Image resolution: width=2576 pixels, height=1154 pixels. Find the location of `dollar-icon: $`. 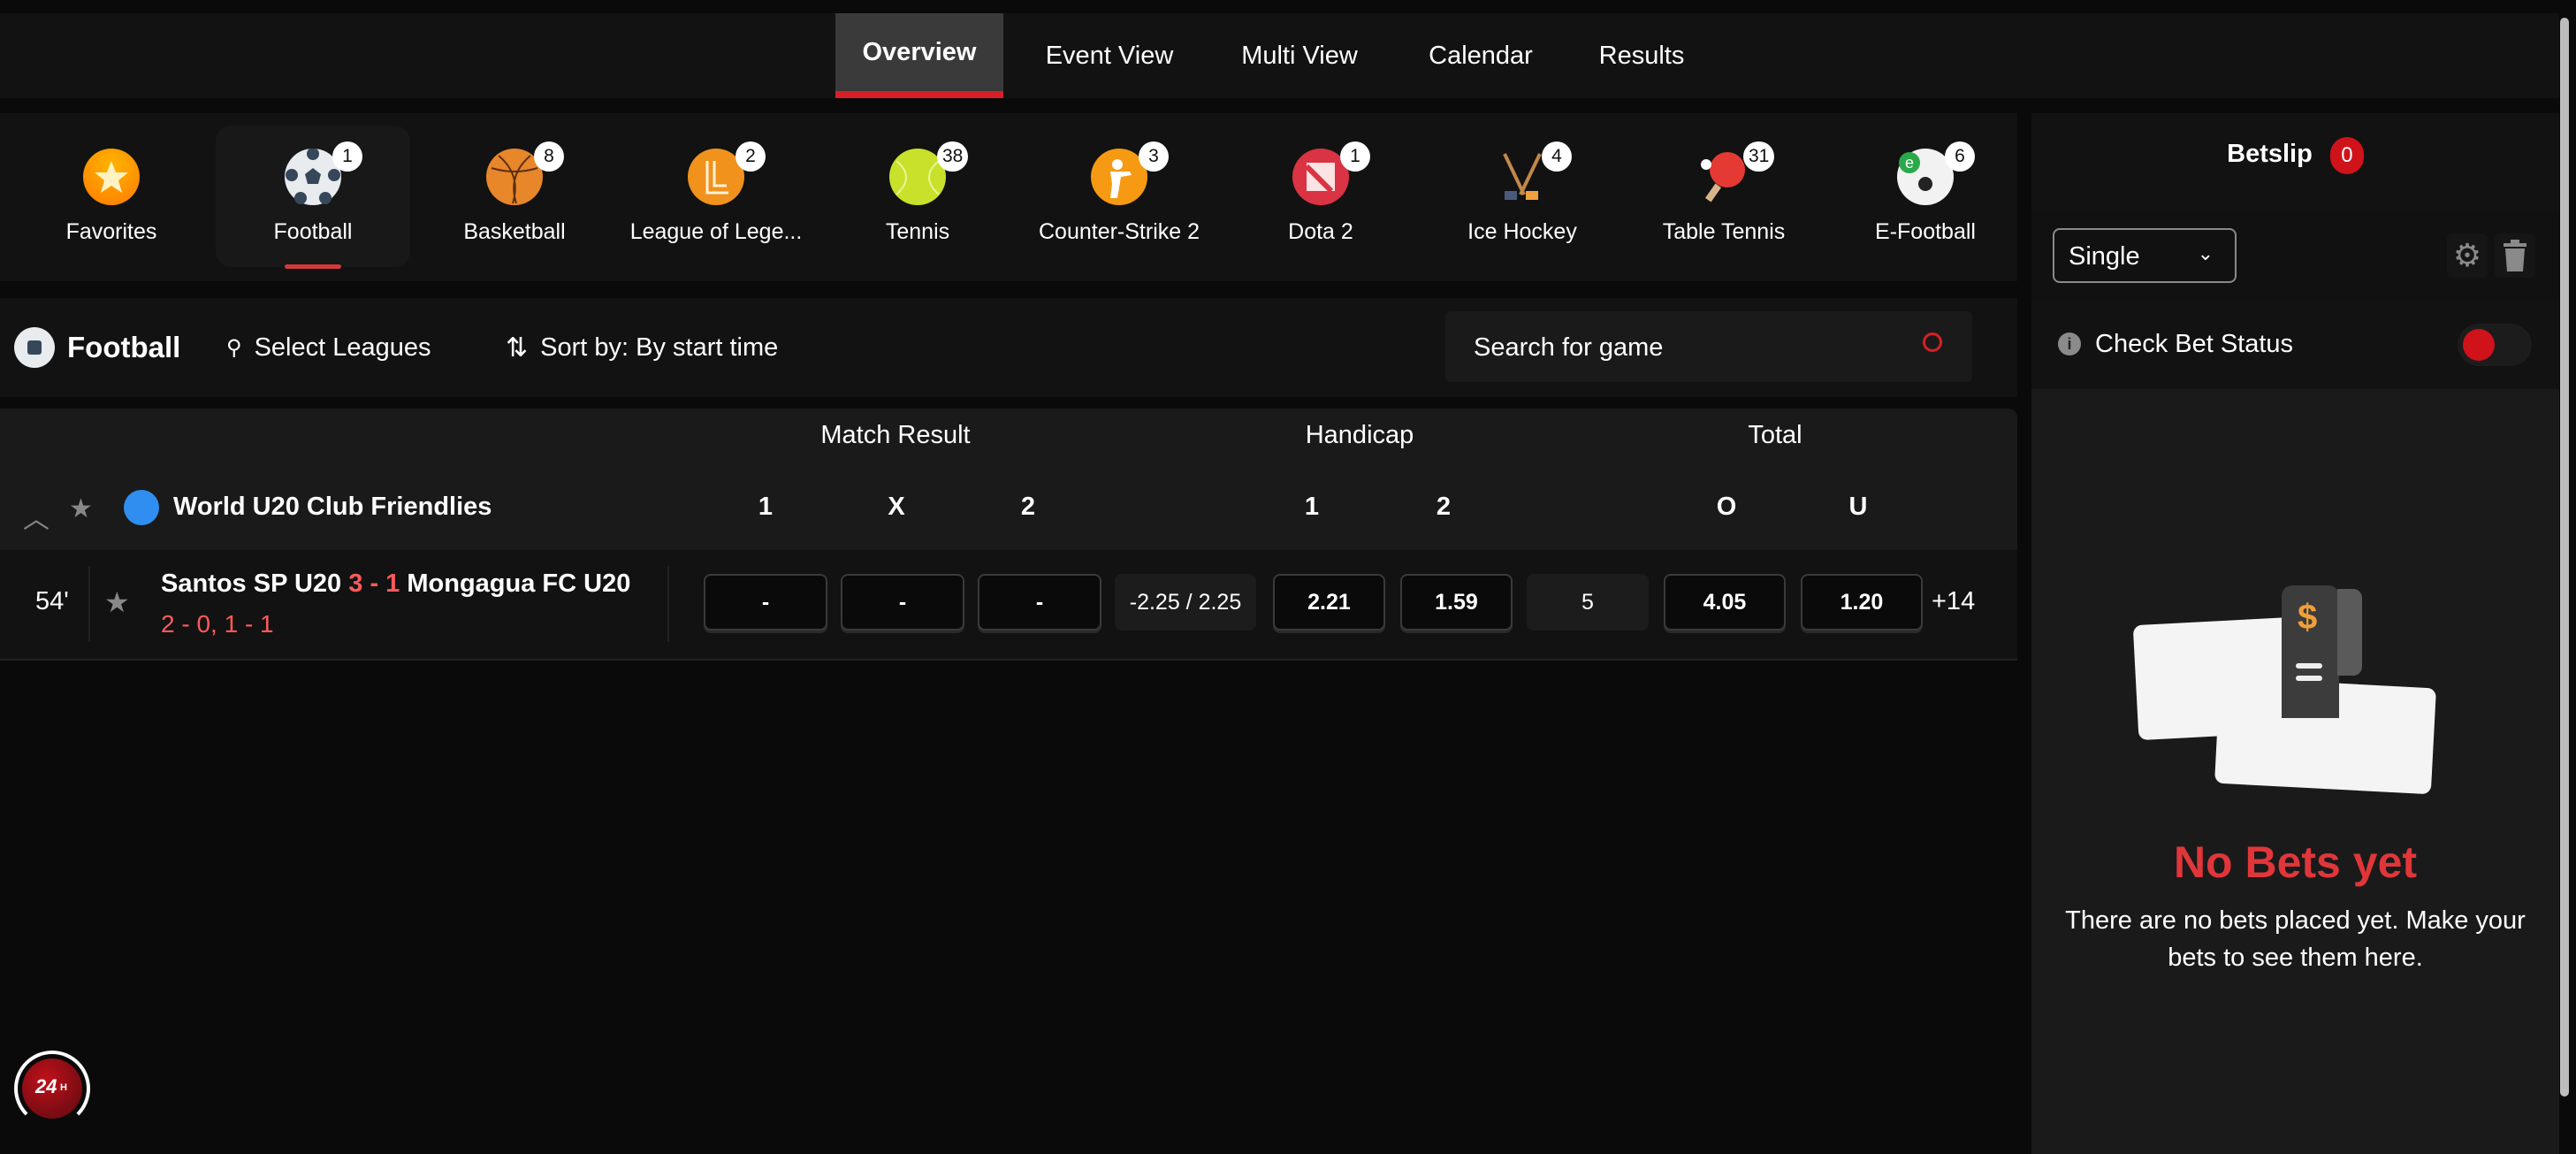

dollar-icon: $ is located at coordinates (2308, 617).